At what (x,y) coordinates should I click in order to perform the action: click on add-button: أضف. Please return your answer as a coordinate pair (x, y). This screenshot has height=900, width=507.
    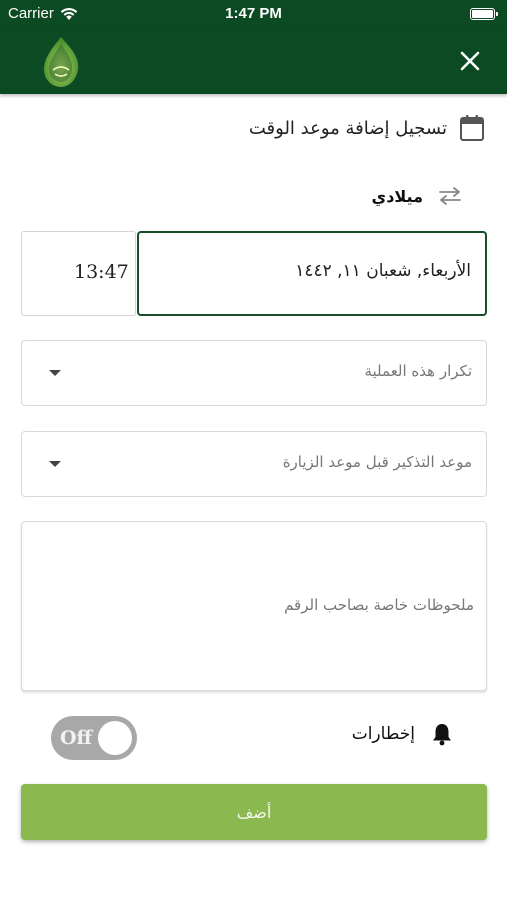
    Looking at the image, I should click on (254, 812).